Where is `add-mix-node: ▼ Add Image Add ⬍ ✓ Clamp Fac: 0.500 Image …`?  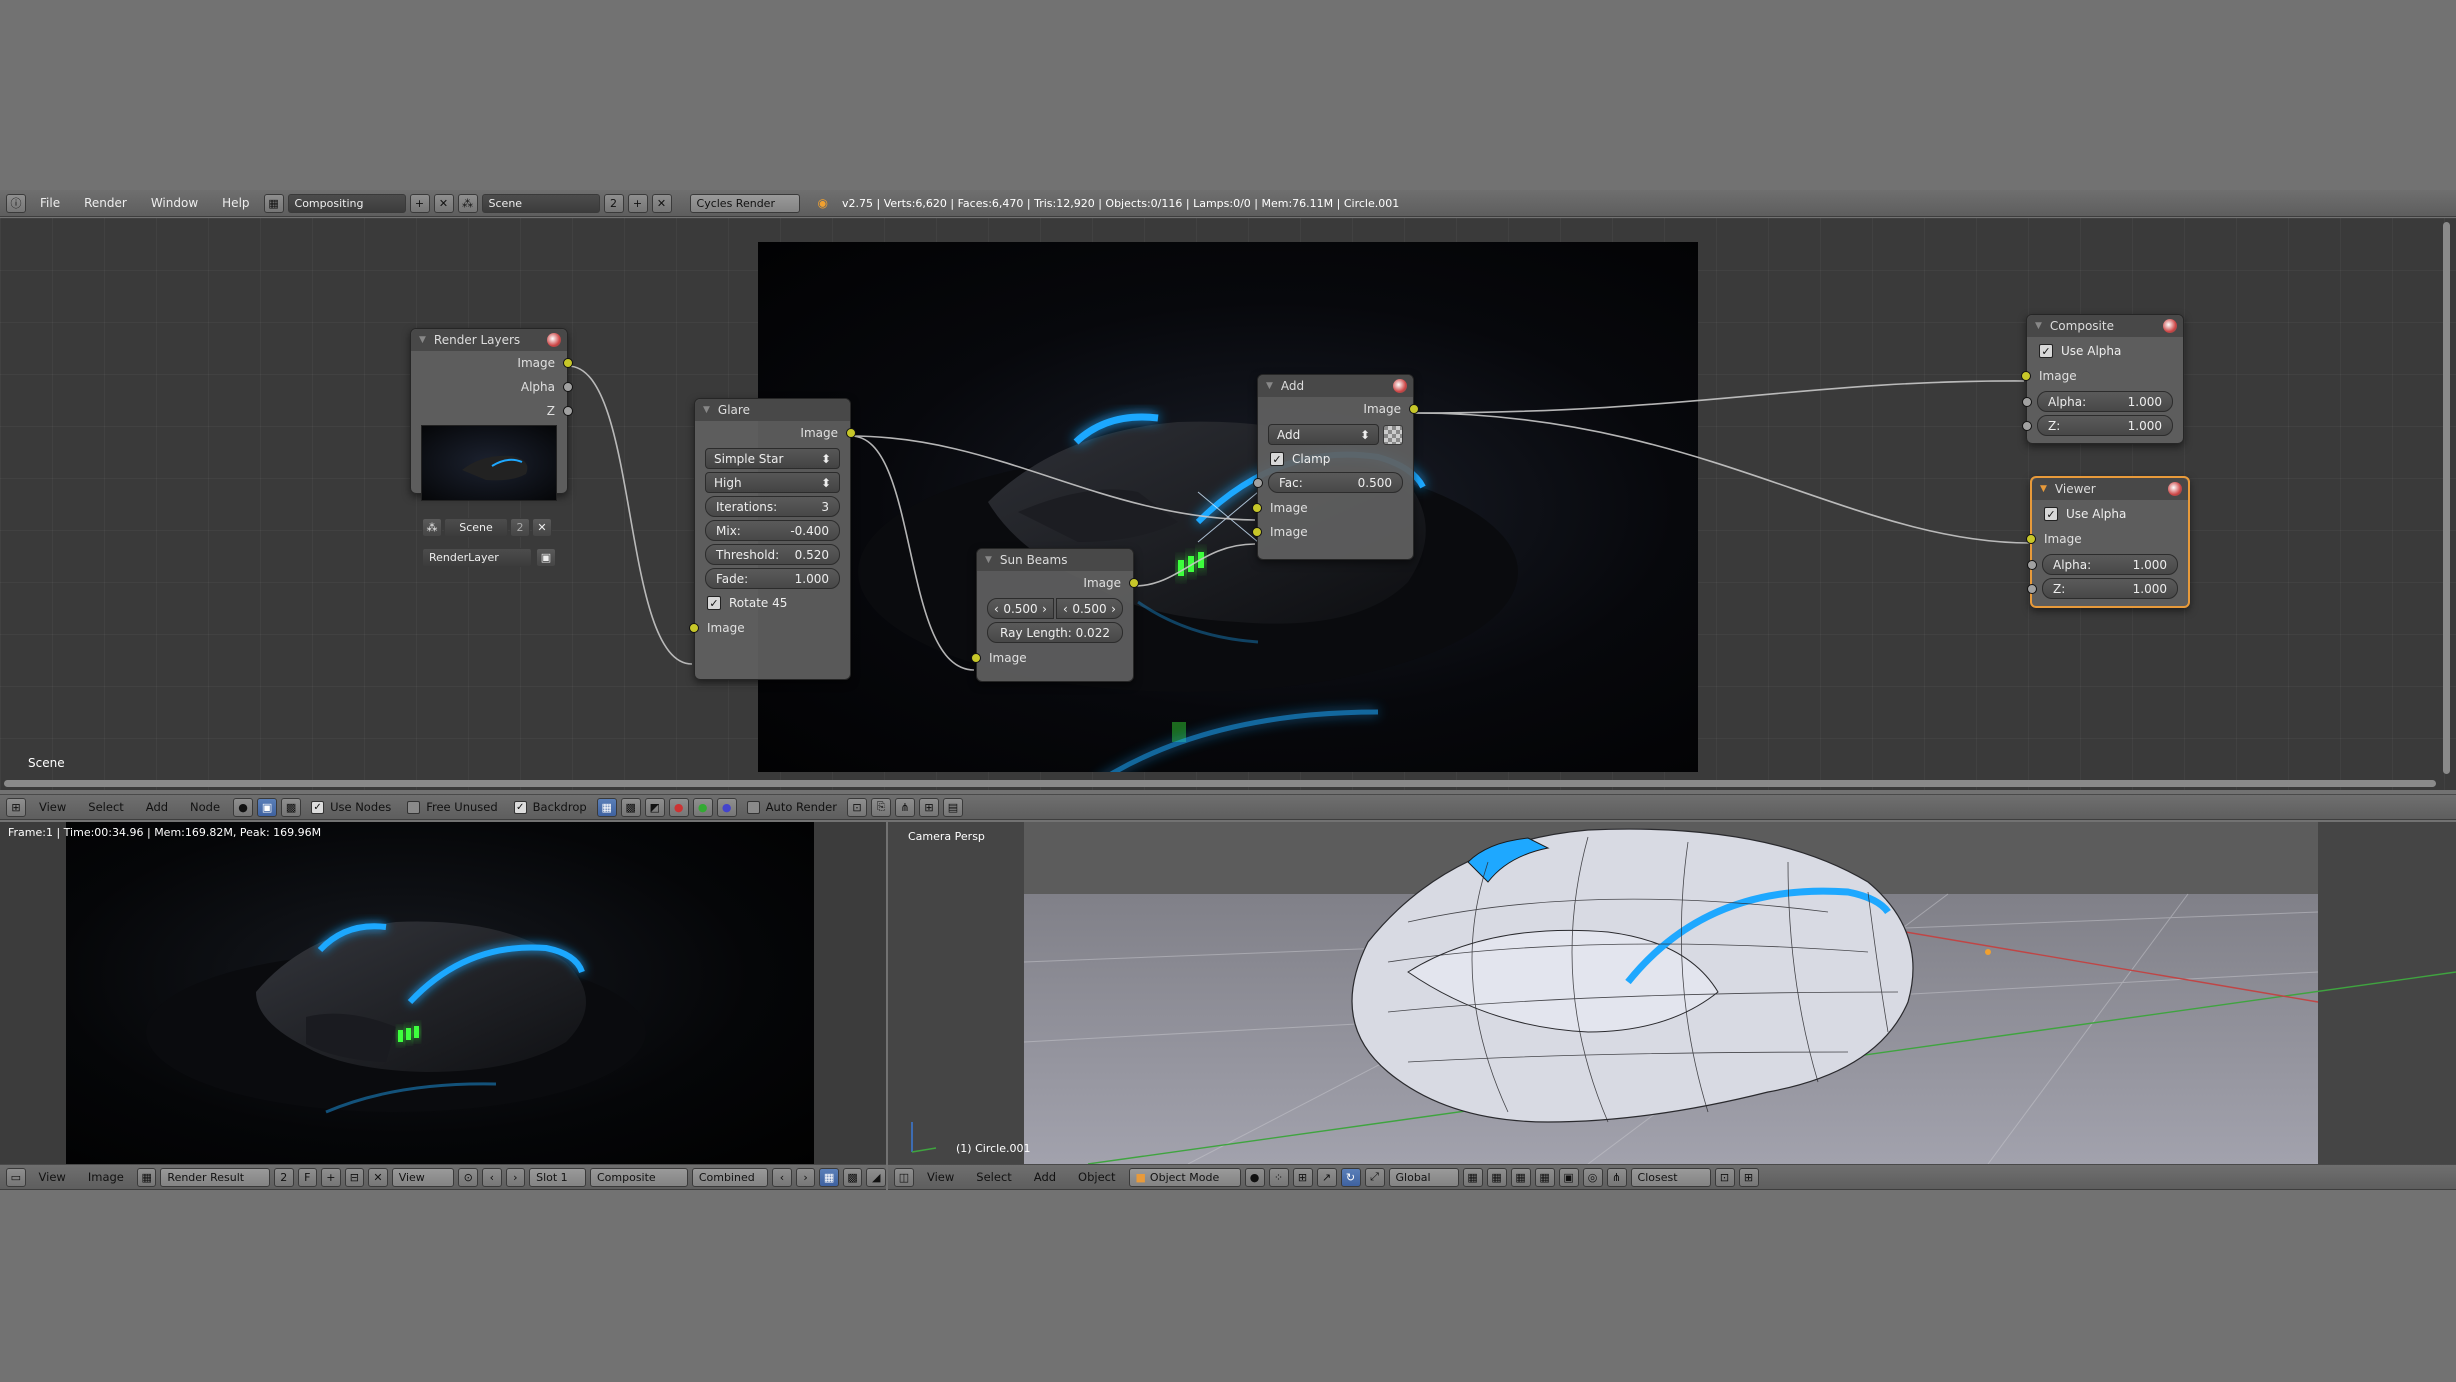
add-mix-node: ▼ Add Image Add ⬍ ✓ Clamp Fac: 0.500 Image … is located at coordinates (1335, 467).